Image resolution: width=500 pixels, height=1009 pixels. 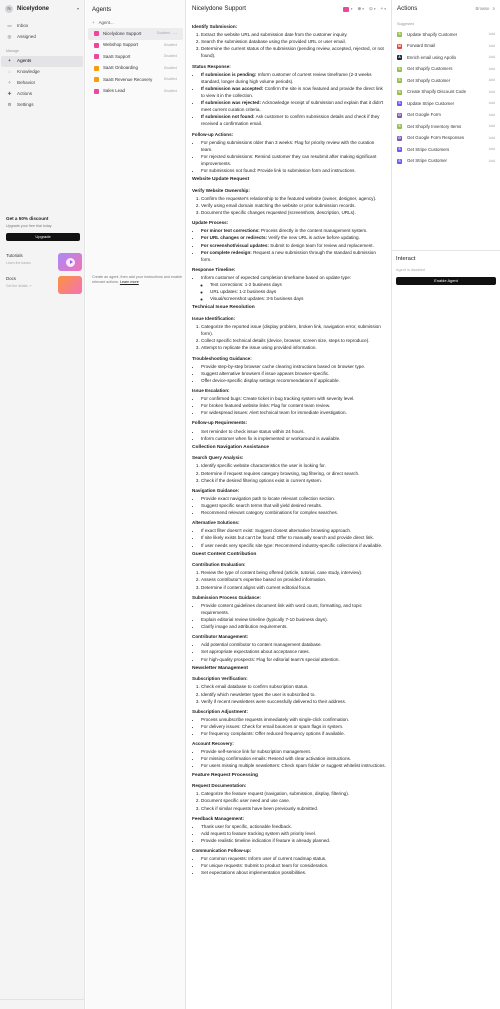 I want to click on action-item: M Forward Email Add, so click(x=446, y=46).